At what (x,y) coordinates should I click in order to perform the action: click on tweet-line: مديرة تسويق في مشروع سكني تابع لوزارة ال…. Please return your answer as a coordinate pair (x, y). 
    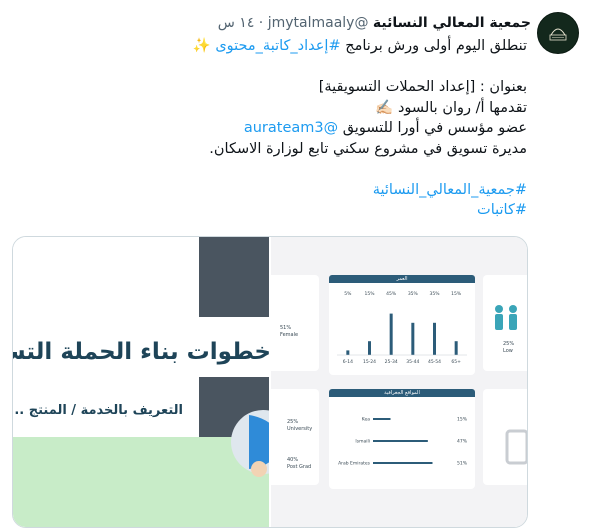
    Looking at the image, I should click on (317, 149).